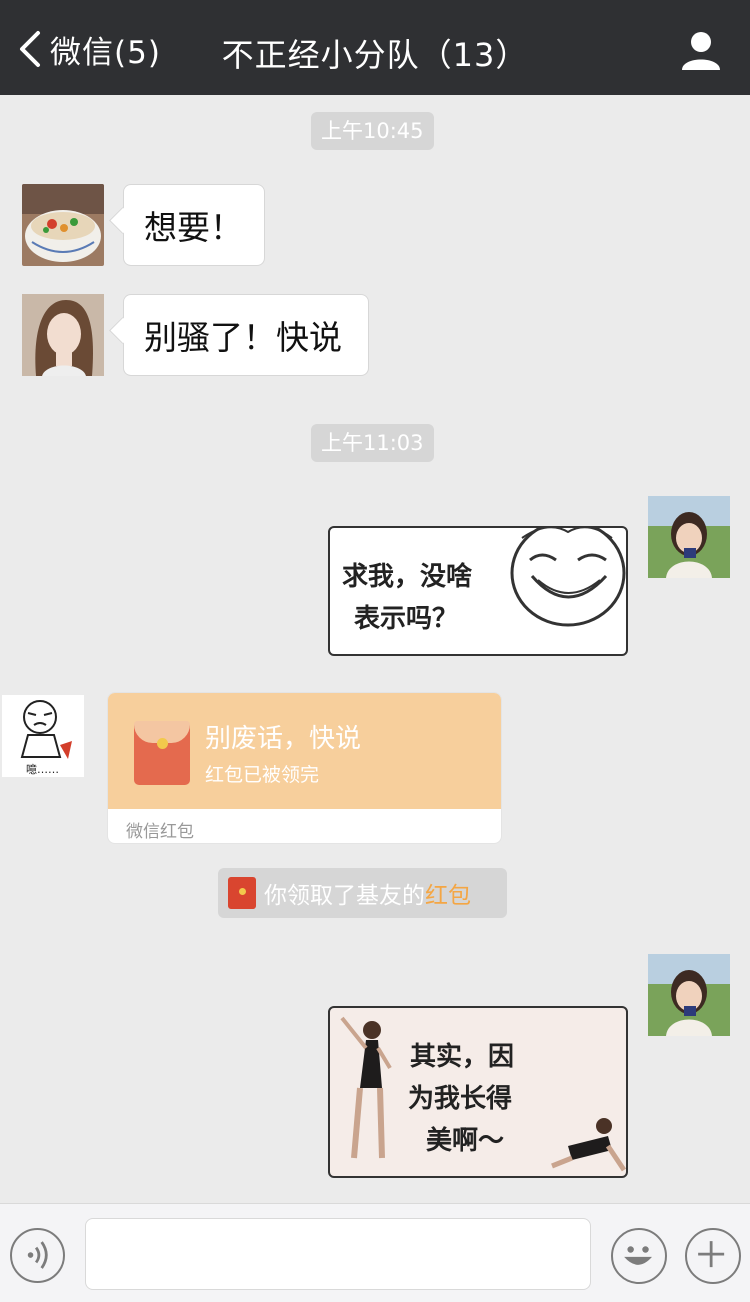 This screenshot has width=750, height=1302. What do you see at coordinates (283, 739) in the screenshot?
I see `red-packet-title: 别废话，快说` at bounding box center [283, 739].